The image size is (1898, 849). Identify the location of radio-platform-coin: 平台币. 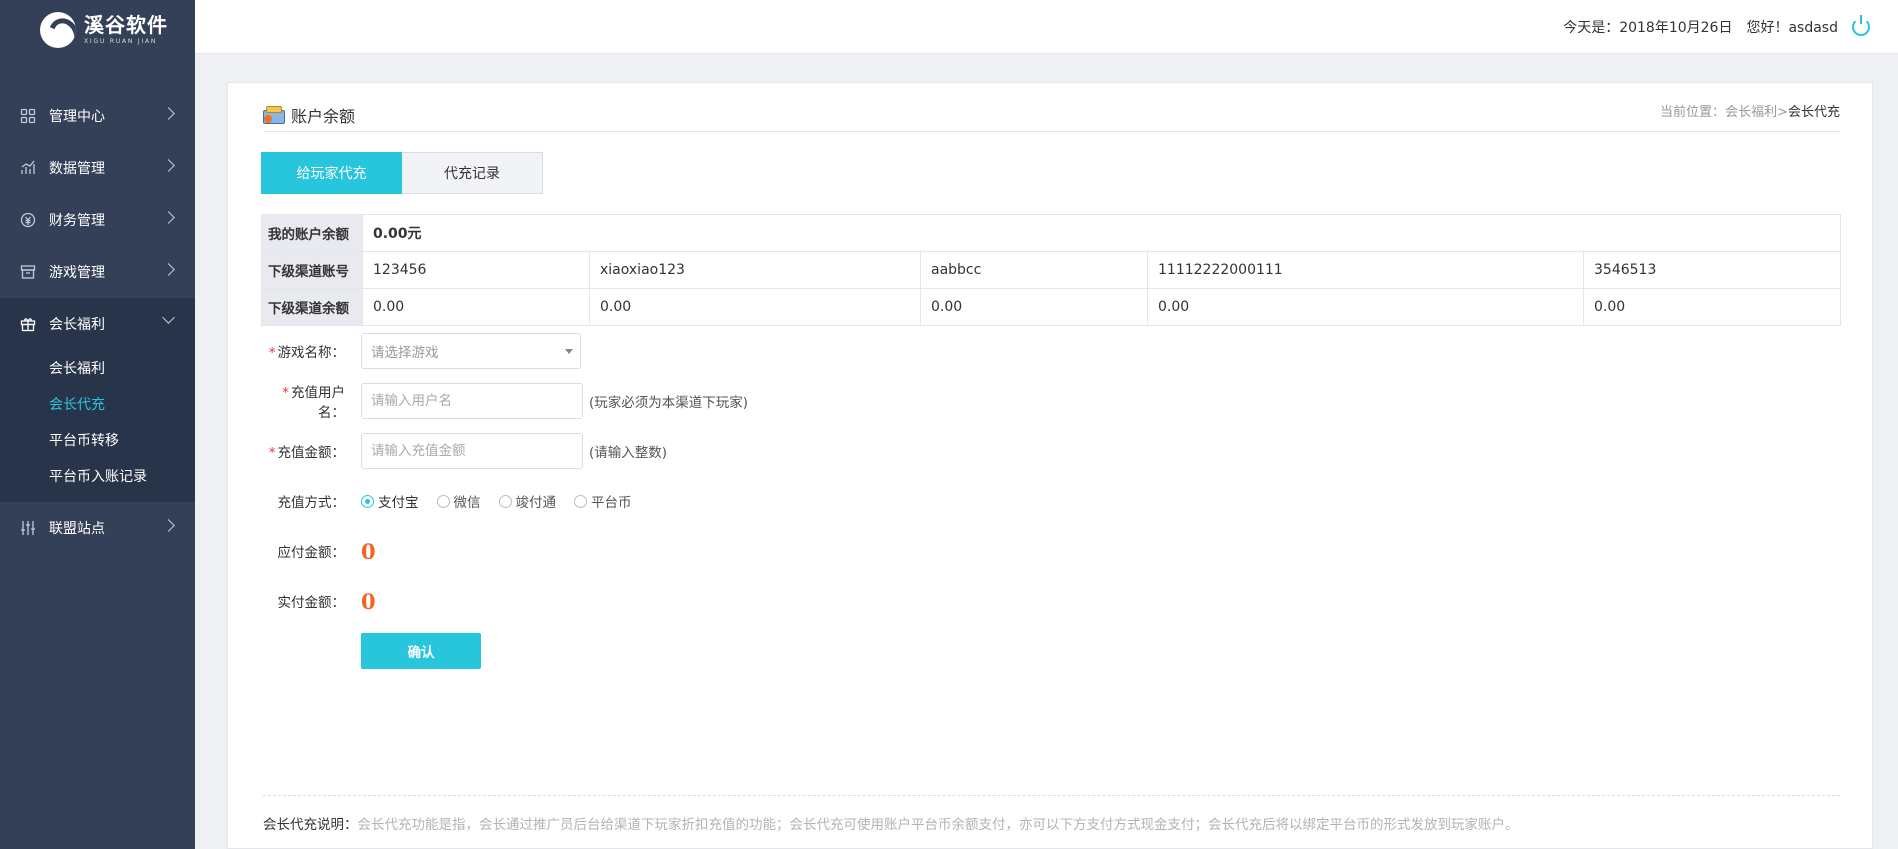
(603, 501).